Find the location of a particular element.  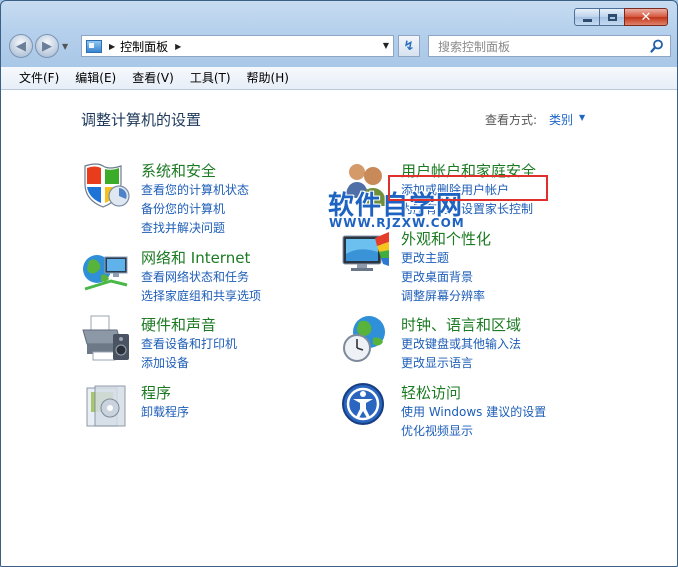

category-title: 程序 is located at coordinates (156, 392).